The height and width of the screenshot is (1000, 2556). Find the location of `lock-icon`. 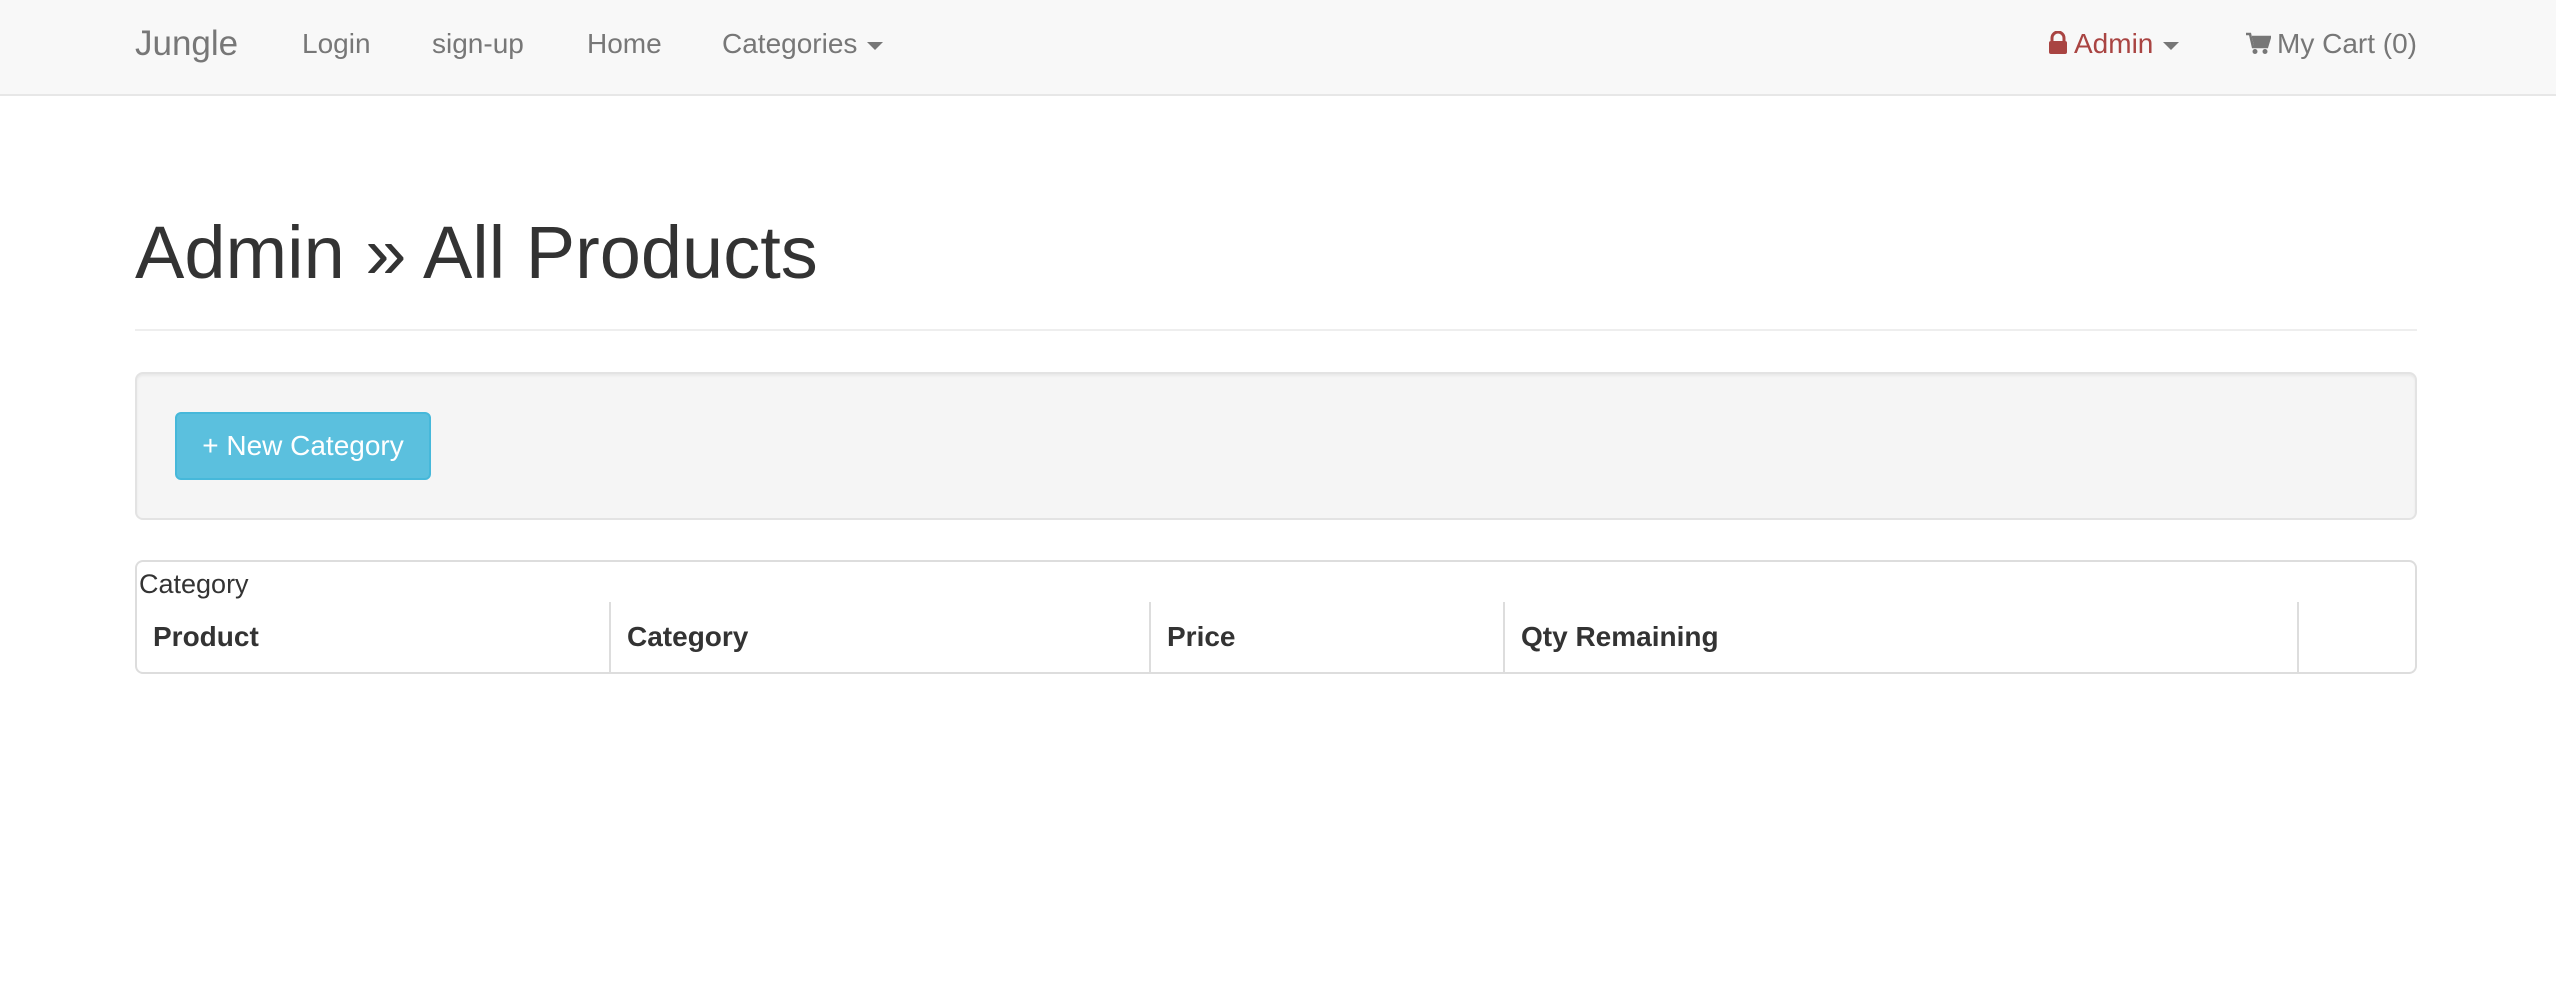

lock-icon is located at coordinates (2058, 42).